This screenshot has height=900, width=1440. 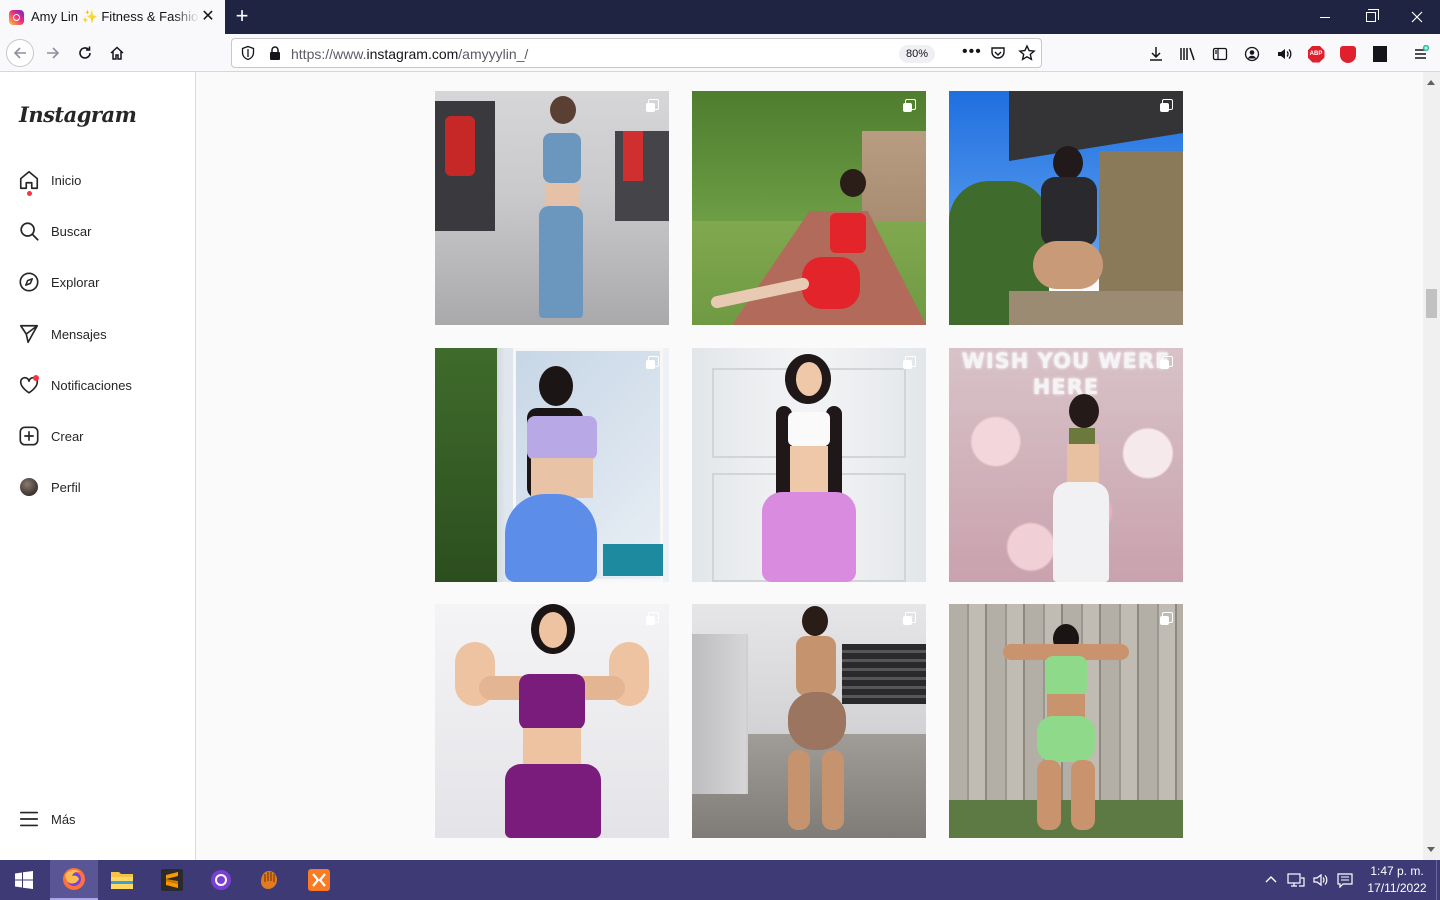 What do you see at coordinates (972, 52) in the screenshot?
I see `page-actions-menu-icon: •••` at bounding box center [972, 52].